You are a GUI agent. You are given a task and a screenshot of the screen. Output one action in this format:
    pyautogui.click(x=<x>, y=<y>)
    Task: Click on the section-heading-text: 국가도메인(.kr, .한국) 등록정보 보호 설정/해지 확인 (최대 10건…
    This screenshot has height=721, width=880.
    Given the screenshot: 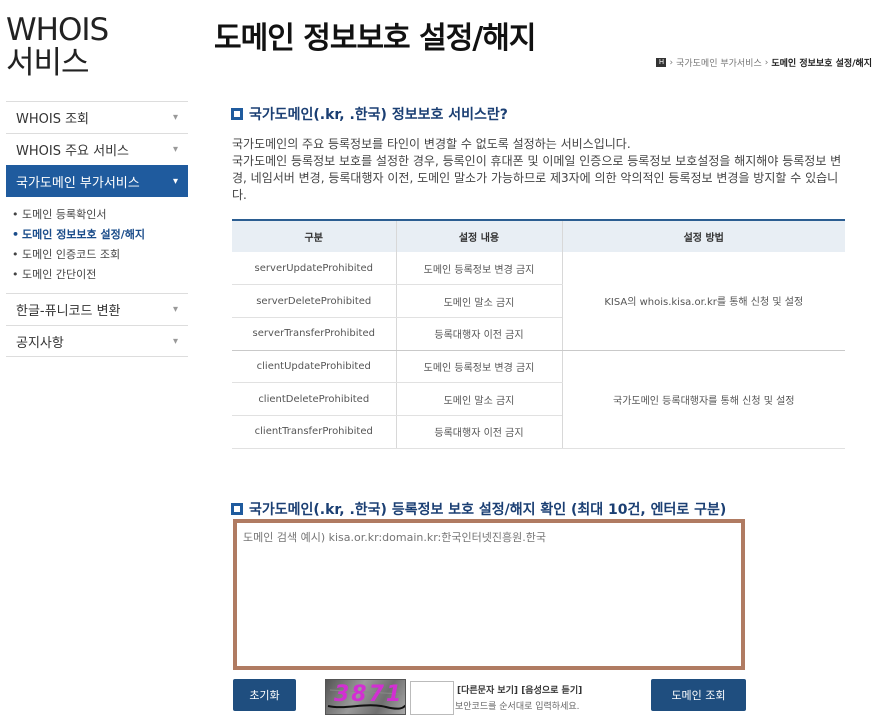 What is the action you would take?
    pyautogui.click(x=488, y=510)
    